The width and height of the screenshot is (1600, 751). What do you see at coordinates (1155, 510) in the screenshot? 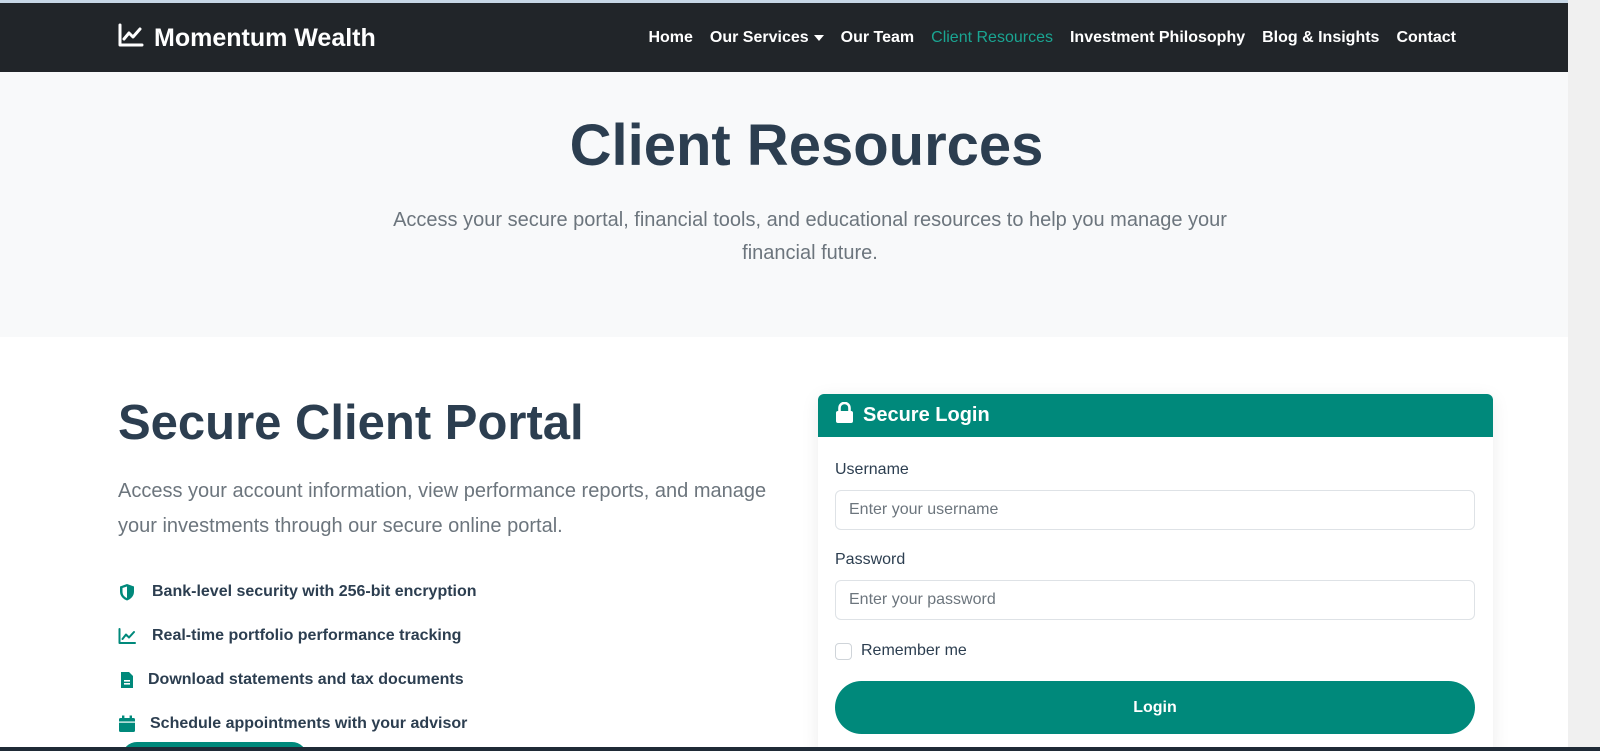
I see `username-input` at bounding box center [1155, 510].